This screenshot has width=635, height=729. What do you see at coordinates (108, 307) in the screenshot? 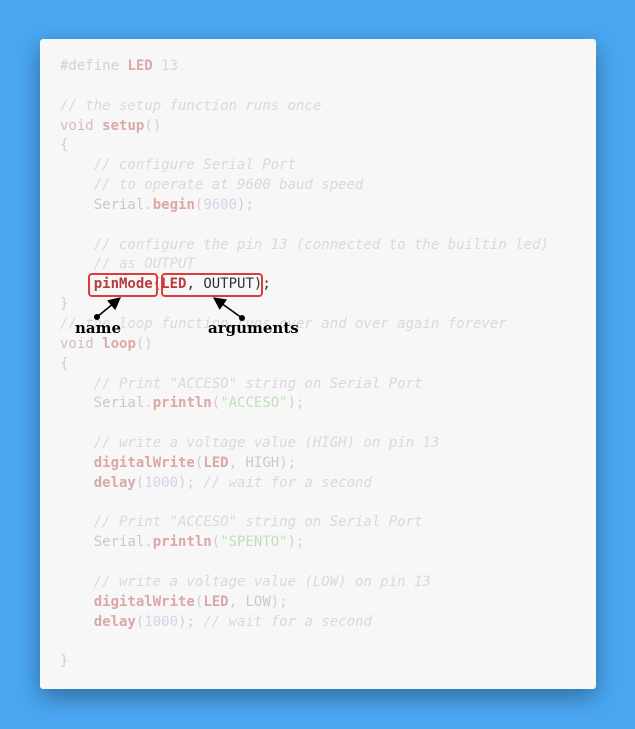
I see `name-arrow` at bounding box center [108, 307].